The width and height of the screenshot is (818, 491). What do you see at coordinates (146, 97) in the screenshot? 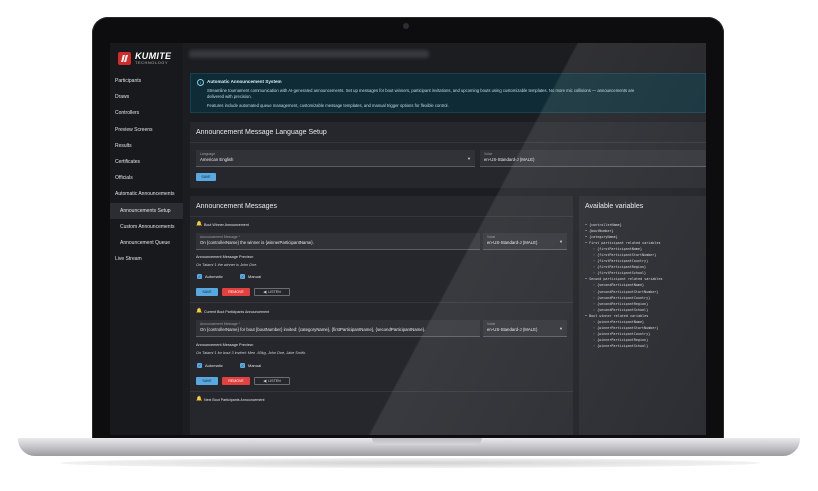
I see `sidebar-item-draws: Draws` at bounding box center [146, 97].